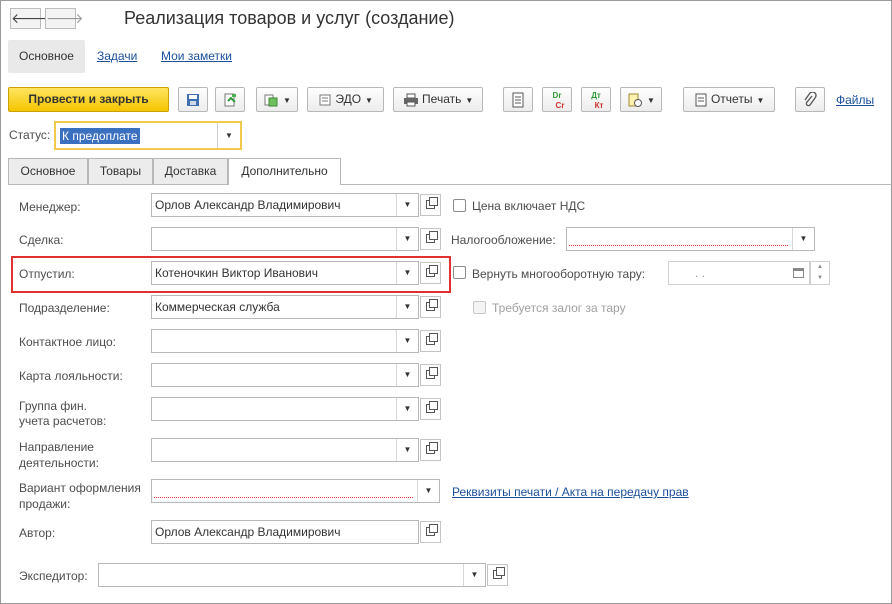  What do you see at coordinates (117, 56) in the screenshot?
I see `section-tab-tasks: Задачи` at bounding box center [117, 56].